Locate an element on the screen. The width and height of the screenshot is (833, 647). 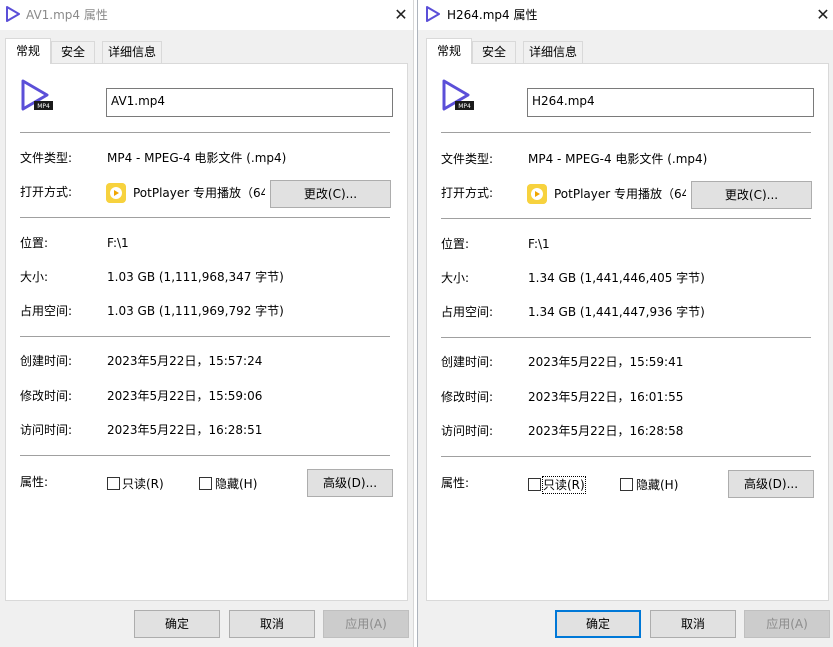
created-value: 2023年5月22日，15:59:41 is located at coordinates (606, 362).